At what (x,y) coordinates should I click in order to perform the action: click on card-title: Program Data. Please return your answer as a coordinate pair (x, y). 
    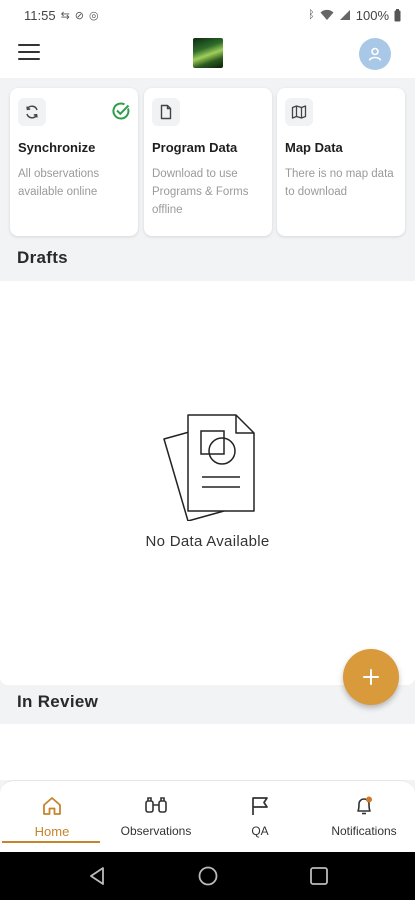
    Looking at the image, I should click on (195, 147).